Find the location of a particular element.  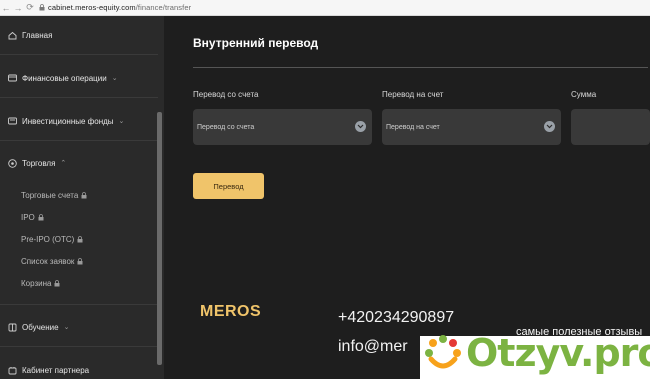

subitem-label: IPO is located at coordinates (28, 217).